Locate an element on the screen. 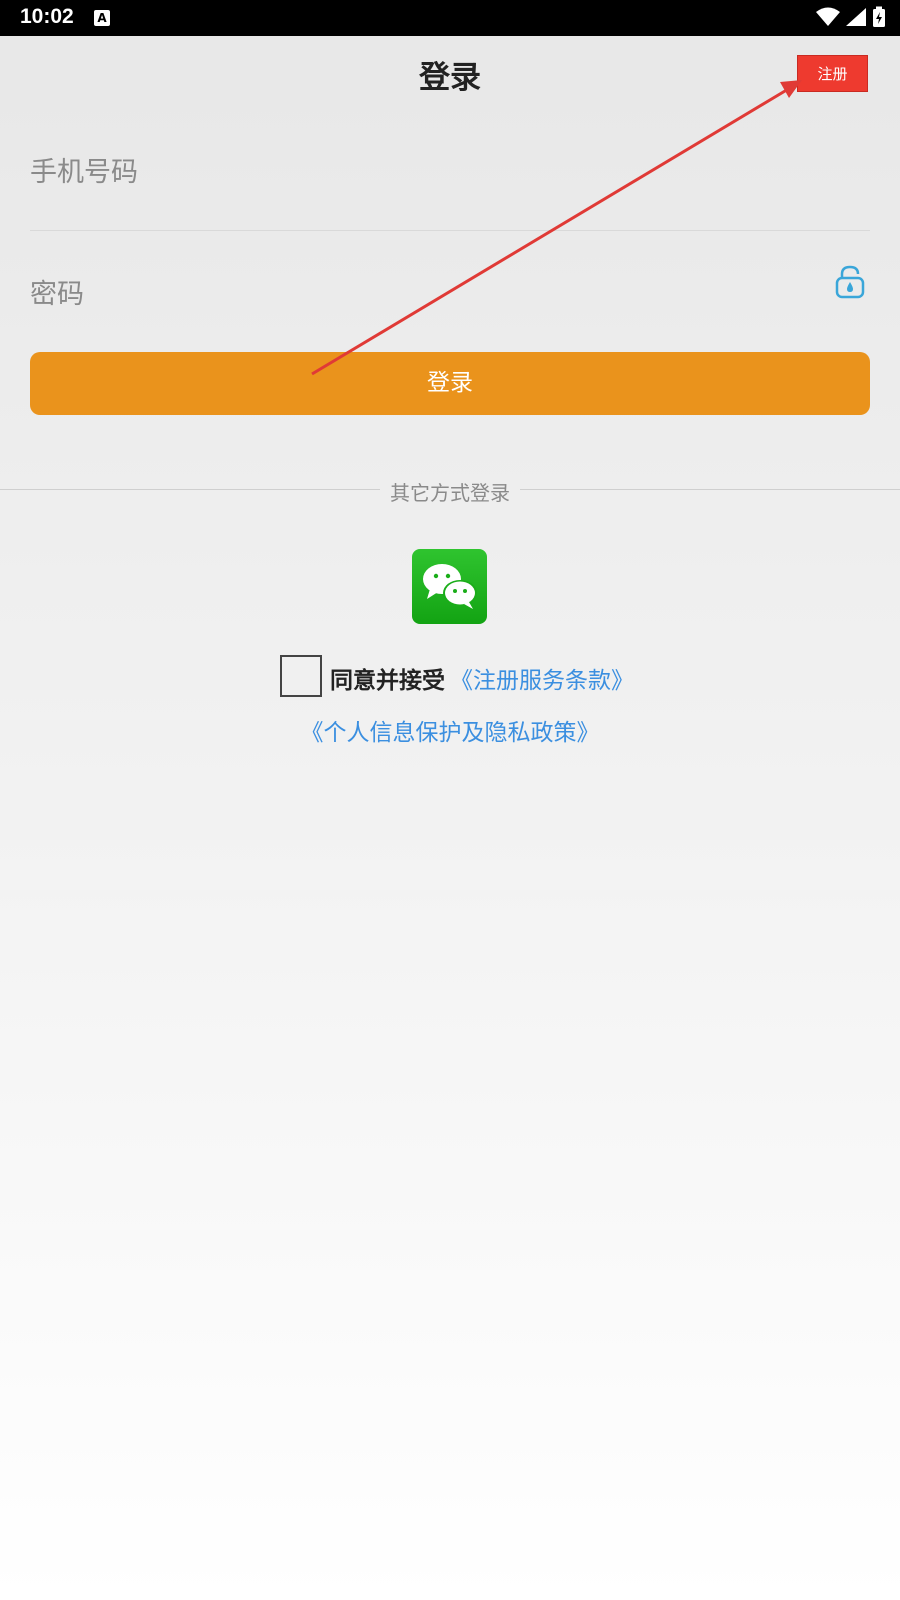  notification-a-icon: A is located at coordinates (102, 18).